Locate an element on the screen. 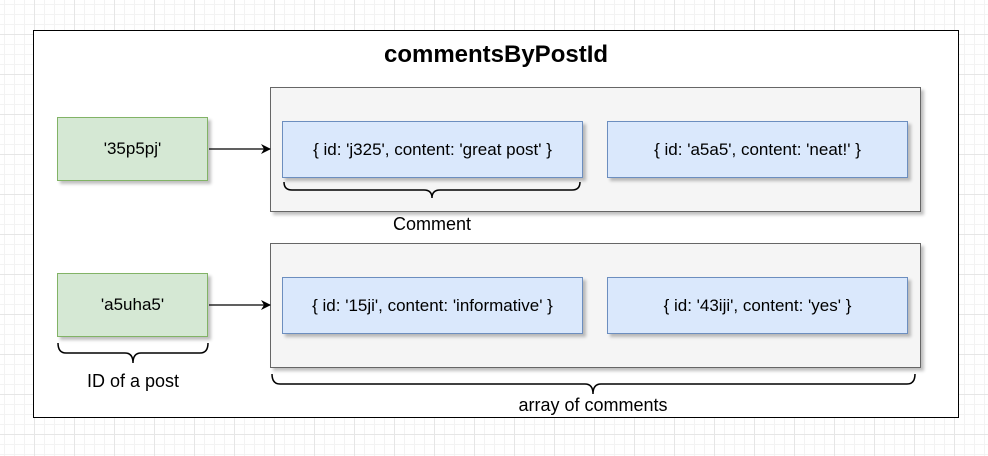 The image size is (988, 456). comment-box-1-1: { id: 'j325', content: 'great post' } is located at coordinates (432, 149).